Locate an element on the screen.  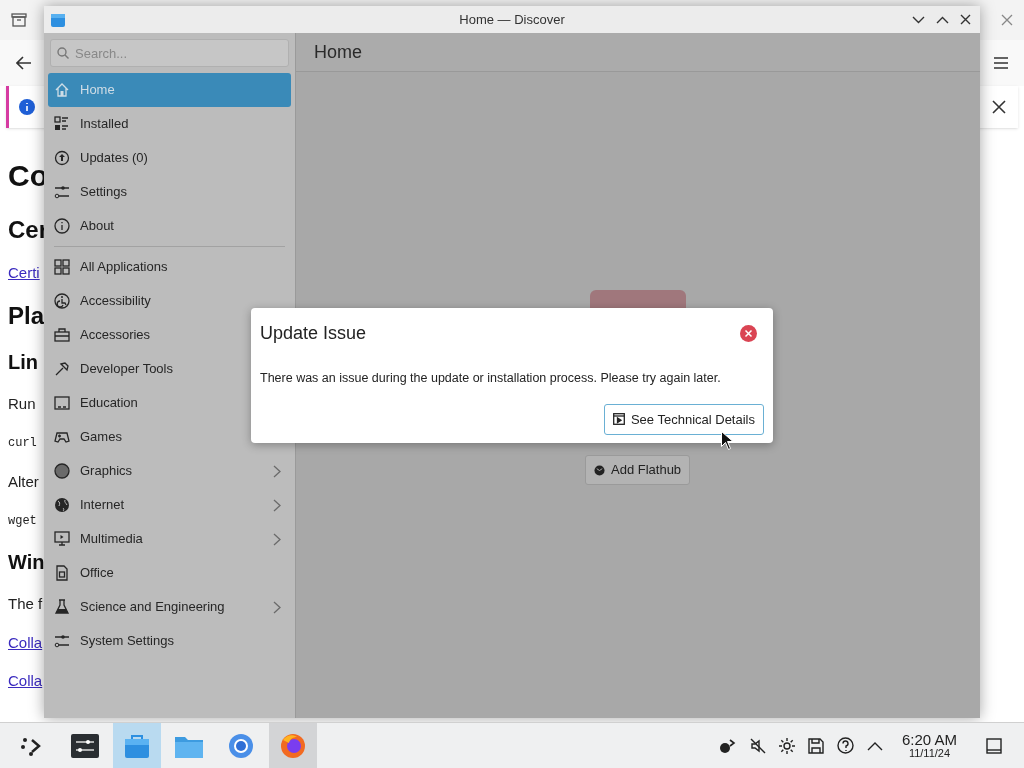
maximize-icon is located at coordinates (942, 19).